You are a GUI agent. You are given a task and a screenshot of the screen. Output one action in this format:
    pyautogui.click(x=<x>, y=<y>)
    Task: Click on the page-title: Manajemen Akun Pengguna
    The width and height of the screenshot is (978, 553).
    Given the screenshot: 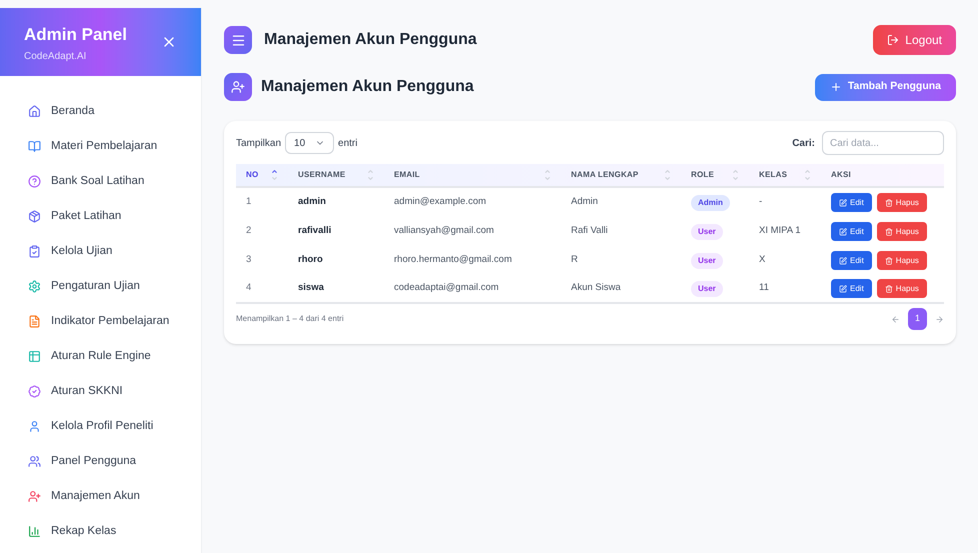 What is the action you would take?
    pyautogui.click(x=367, y=87)
    